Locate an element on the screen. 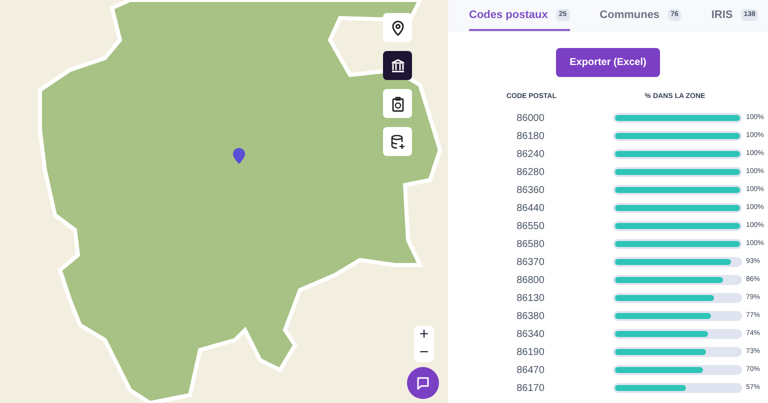  postal-code: 86800 is located at coordinates (530, 281).